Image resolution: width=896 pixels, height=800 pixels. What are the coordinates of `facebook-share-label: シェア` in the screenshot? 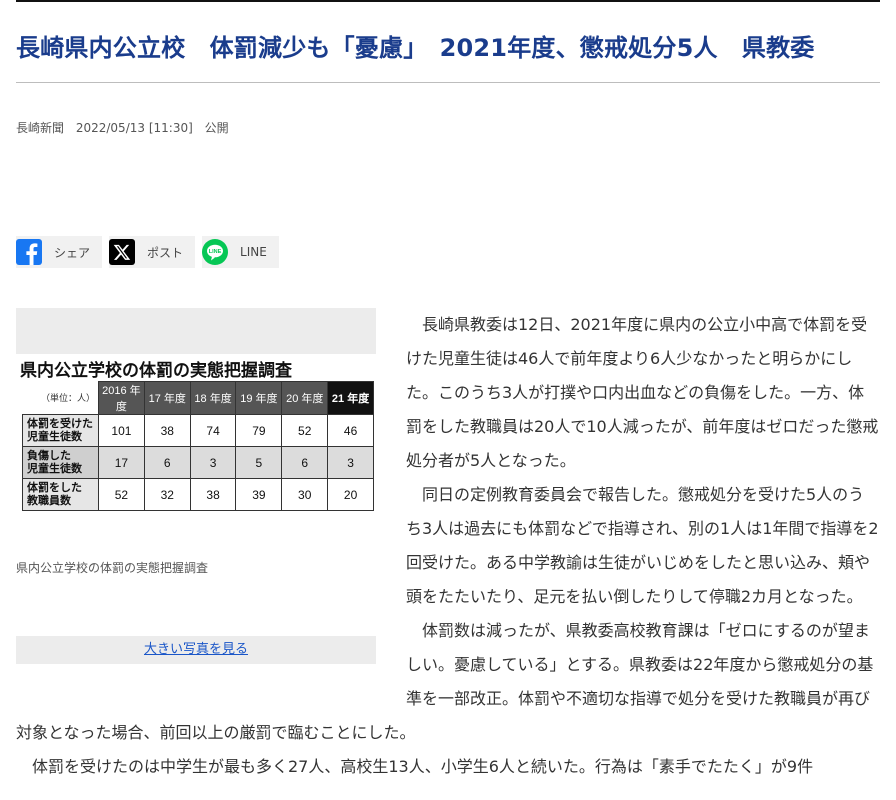 It's located at (72, 252).